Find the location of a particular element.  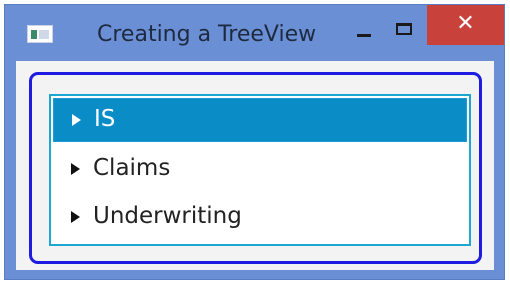

tree-item-is: IS is located at coordinates (260, 120).